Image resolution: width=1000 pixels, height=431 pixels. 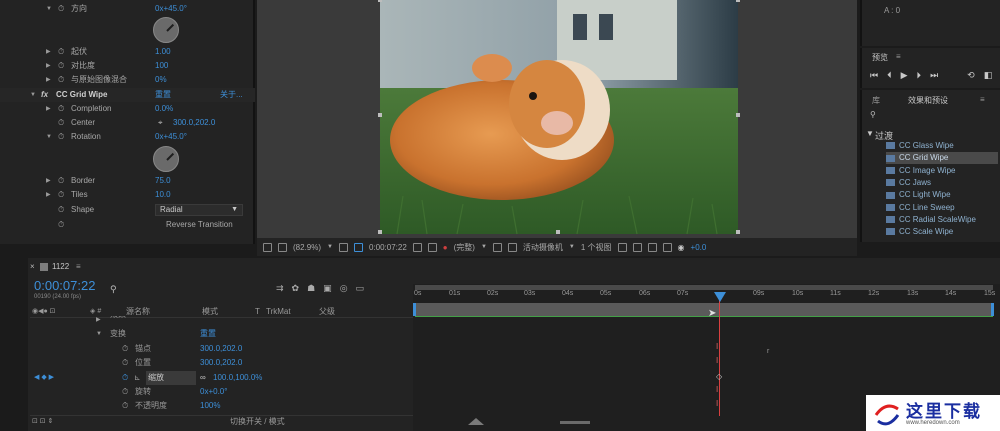 I want to click on viewer-timecode: 0:00:07:22, so click(x=388, y=247).